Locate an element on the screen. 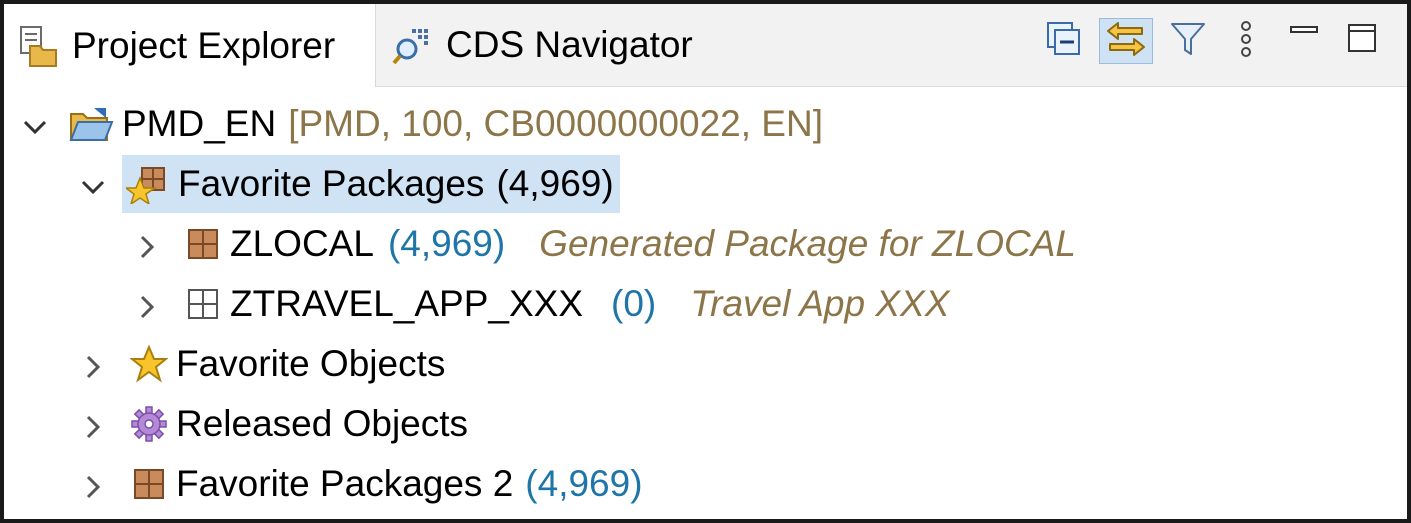 This screenshot has height=523, width=1411. filter-icon is located at coordinates (1188, 41).